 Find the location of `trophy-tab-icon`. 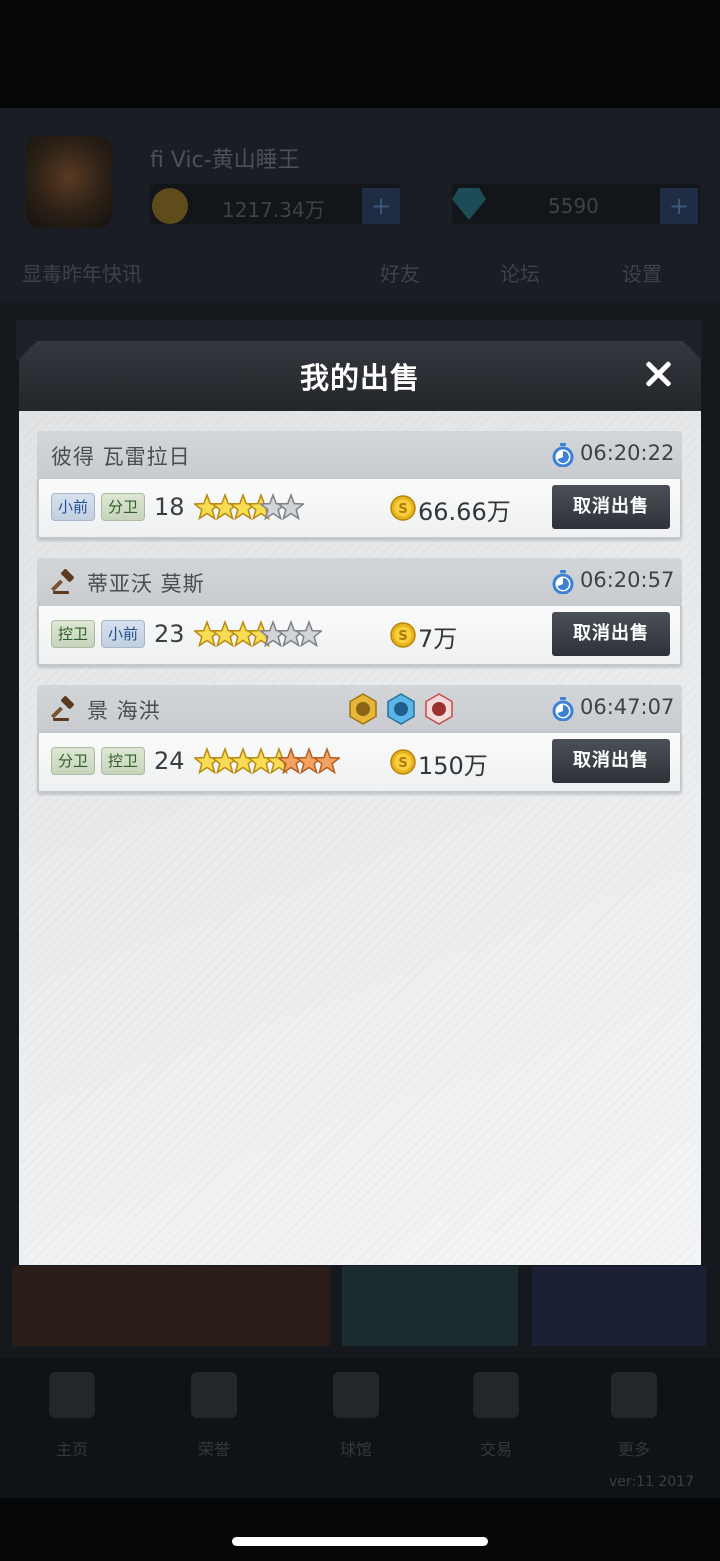

trophy-tab-icon is located at coordinates (214, 1395).